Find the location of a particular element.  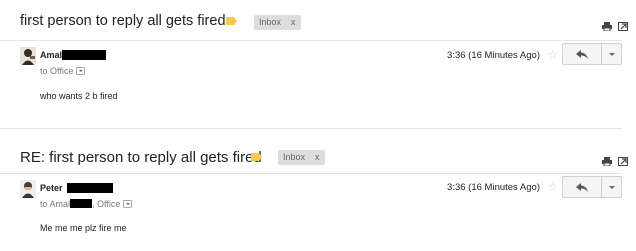

sender-name: Peter is located at coordinates (76, 188).